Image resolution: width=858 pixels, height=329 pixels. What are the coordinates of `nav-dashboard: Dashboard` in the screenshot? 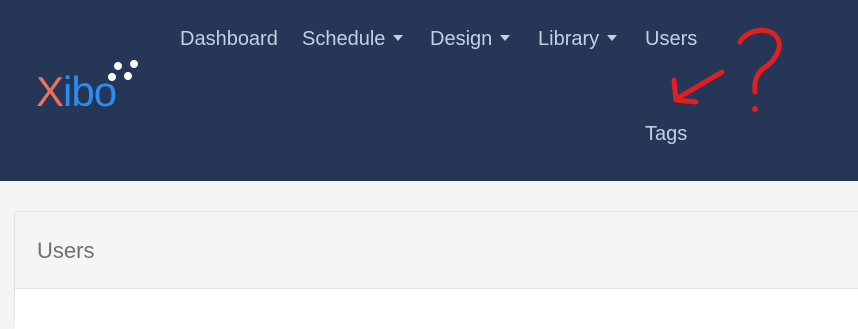 It's located at (229, 39).